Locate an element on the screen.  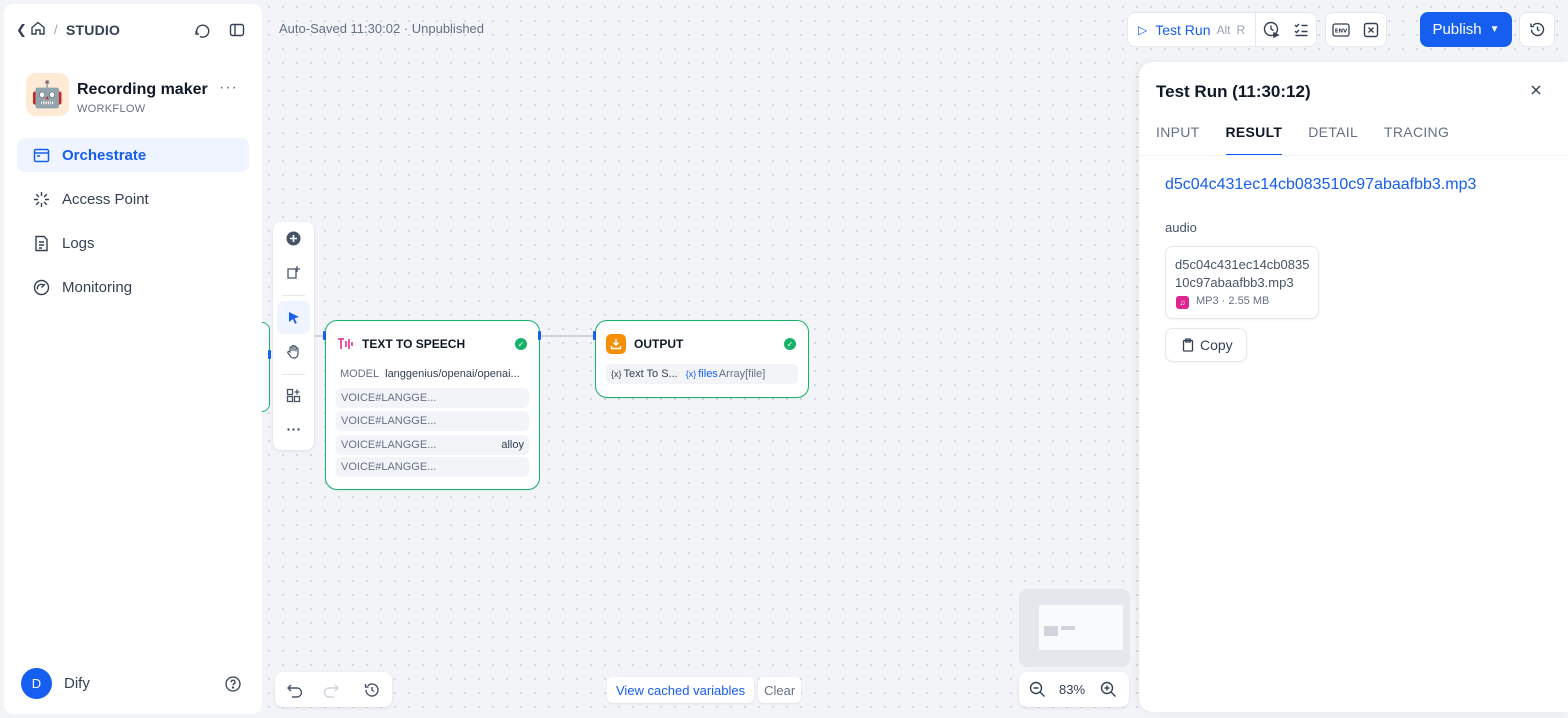
close-icon is located at coordinates (1536, 90).